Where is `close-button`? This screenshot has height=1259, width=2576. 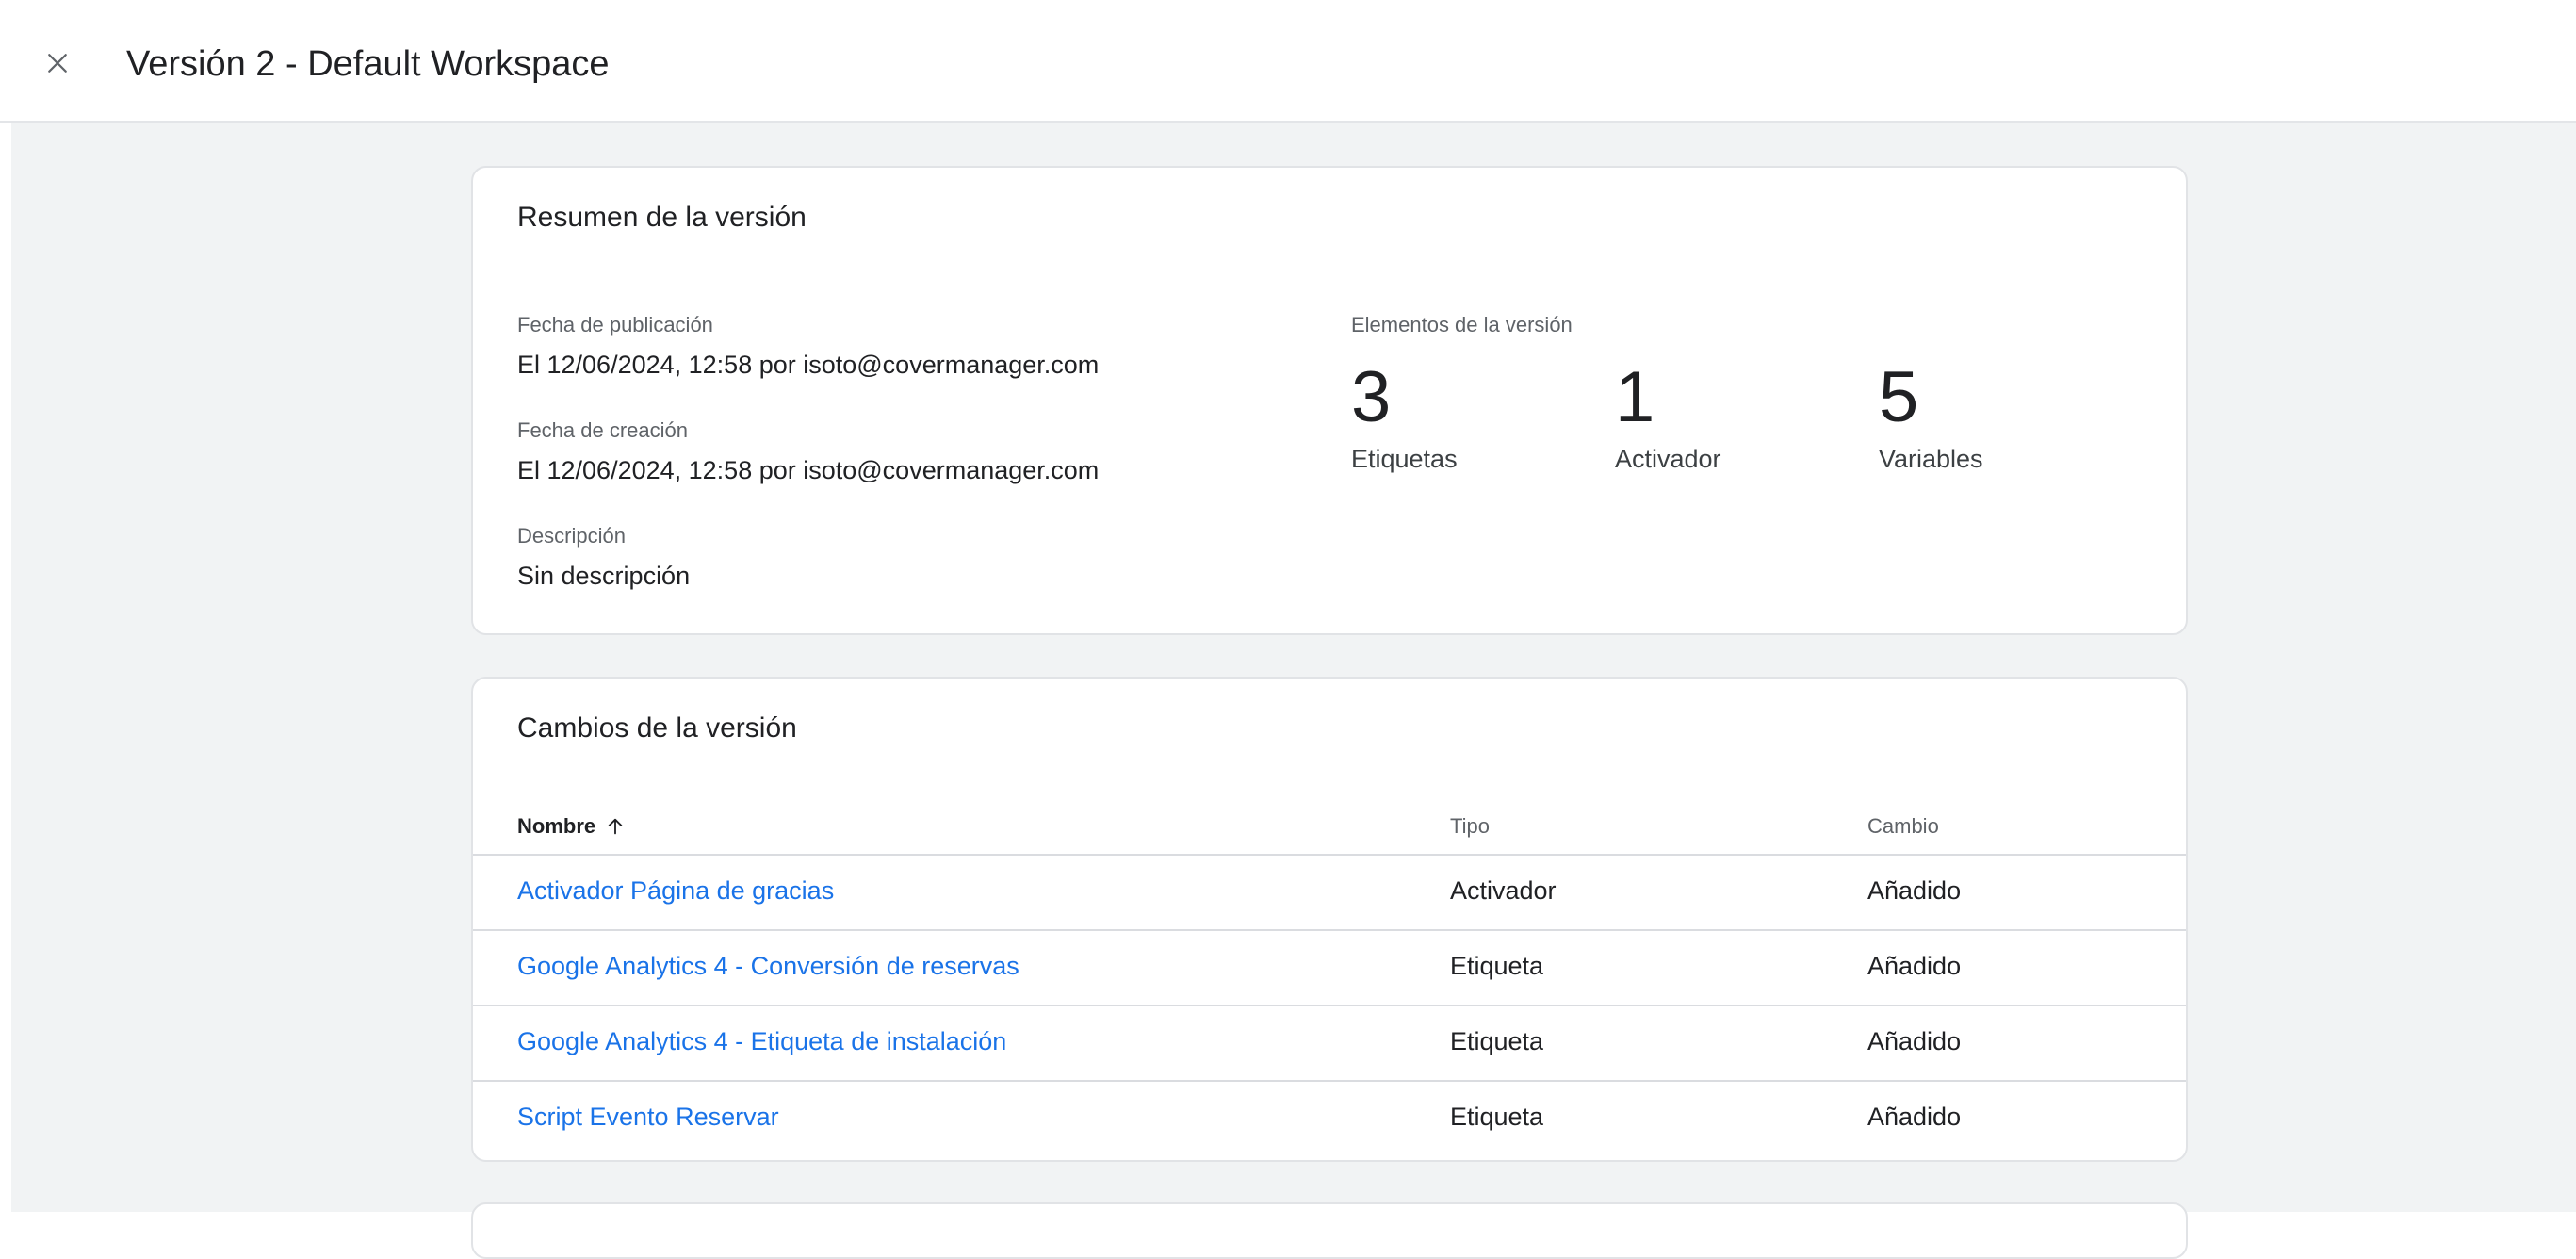
close-button is located at coordinates (57, 63).